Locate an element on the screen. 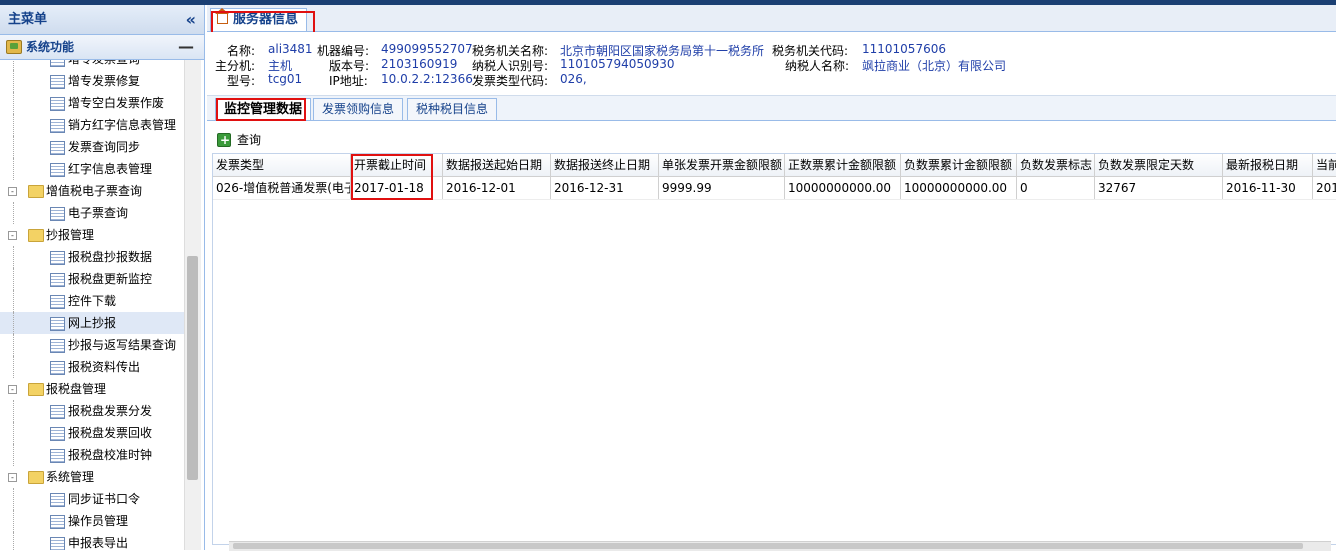 The width and height of the screenshot is (1336, 551). tab-monitor-data: 监控管理数据 is located at coordinates (263, 109).